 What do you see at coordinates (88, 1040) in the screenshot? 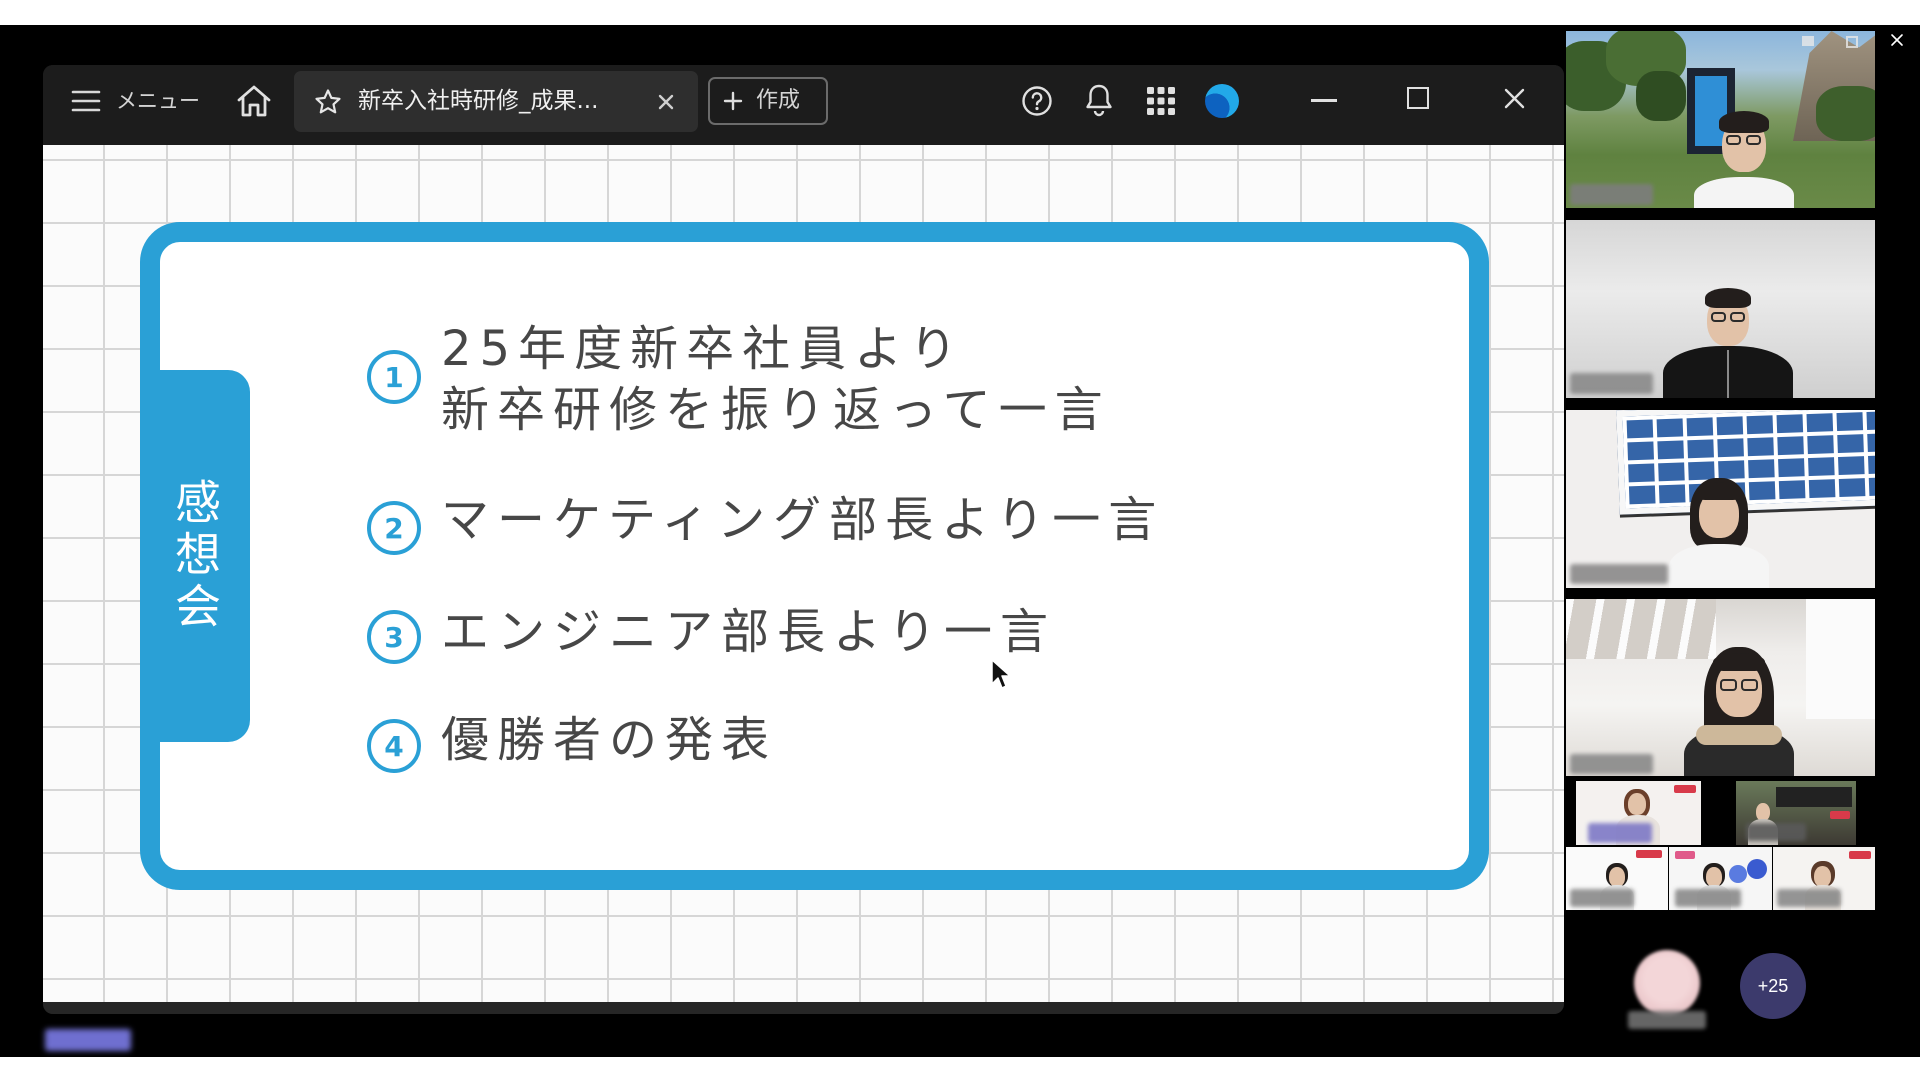
I see `presenter-name-redacted` at bounding box center [88, 1040].